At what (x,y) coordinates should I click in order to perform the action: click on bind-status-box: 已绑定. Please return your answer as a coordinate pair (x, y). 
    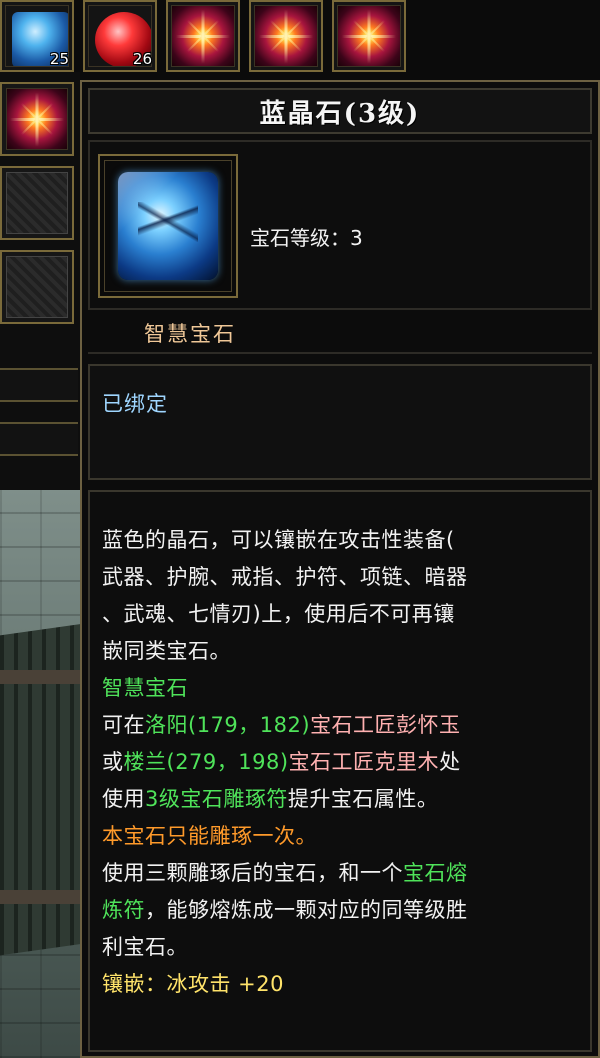
    Looking at the image, I should click on (340, 422).